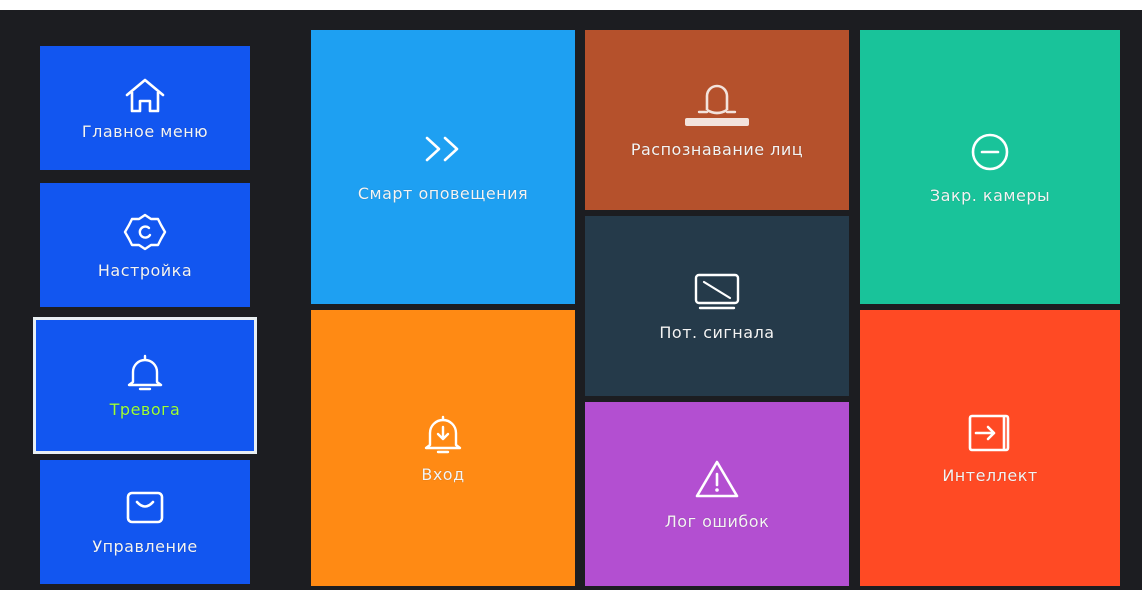 This screenshot has height=597, width=1142. What do you see at coordinates (145, 507) in the screenshot?
I see `shopping-bag-icon` at bounding box center [145, 507].